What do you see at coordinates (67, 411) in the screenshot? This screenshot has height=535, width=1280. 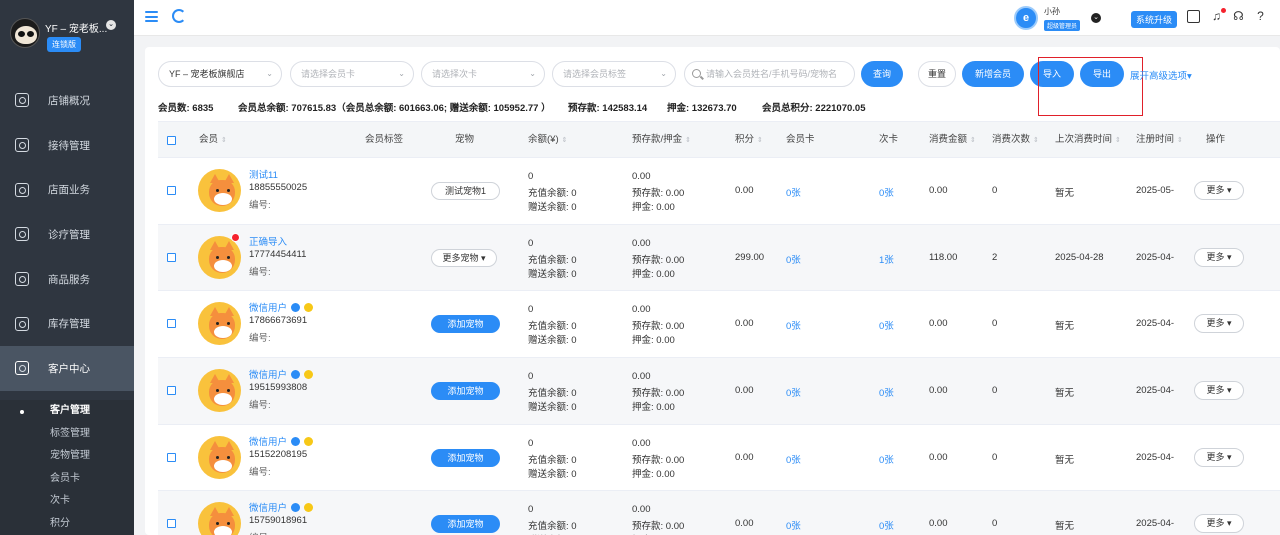 I see `sub-item-customer-manage: 客户管理` at bounding box center [67, 411].